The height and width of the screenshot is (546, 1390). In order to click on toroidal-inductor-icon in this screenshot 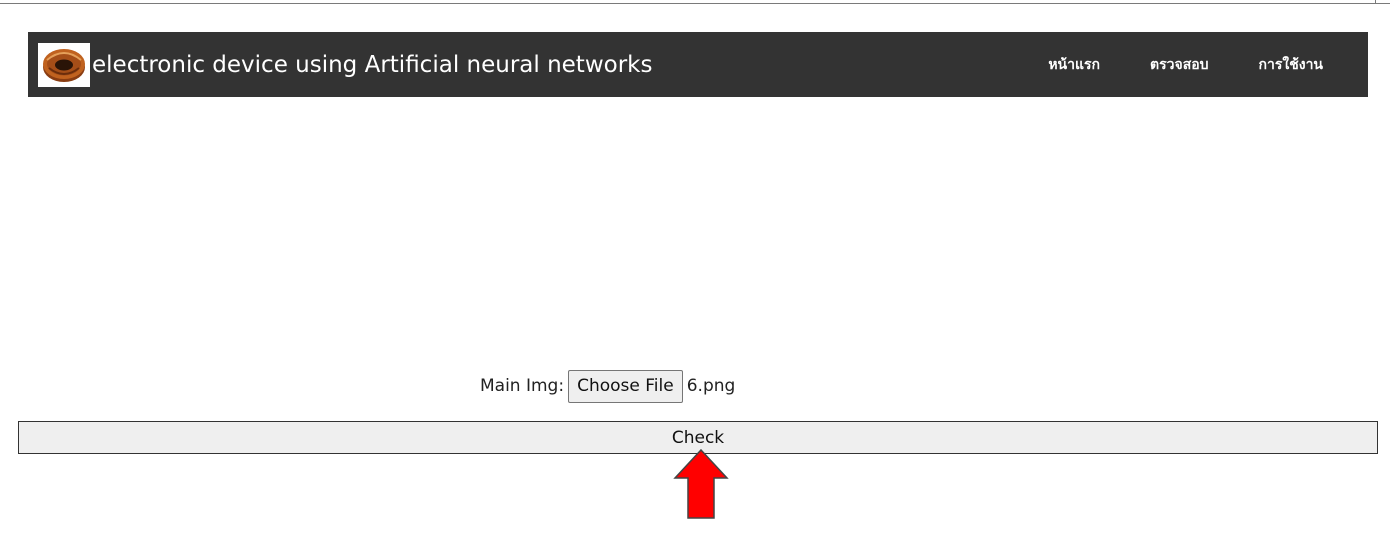, I will do `click(64, 64)`.